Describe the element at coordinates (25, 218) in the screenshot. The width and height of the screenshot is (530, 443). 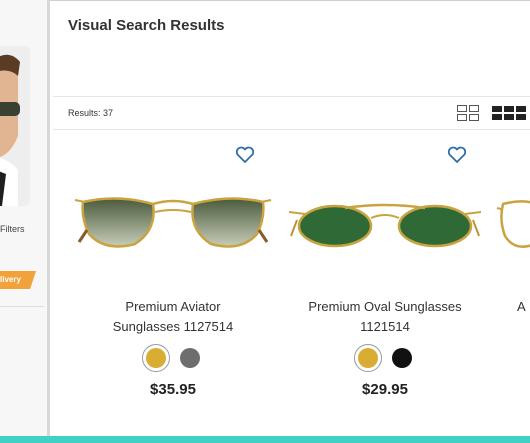
I see `filter-sidebar: Filters livery` at that location.